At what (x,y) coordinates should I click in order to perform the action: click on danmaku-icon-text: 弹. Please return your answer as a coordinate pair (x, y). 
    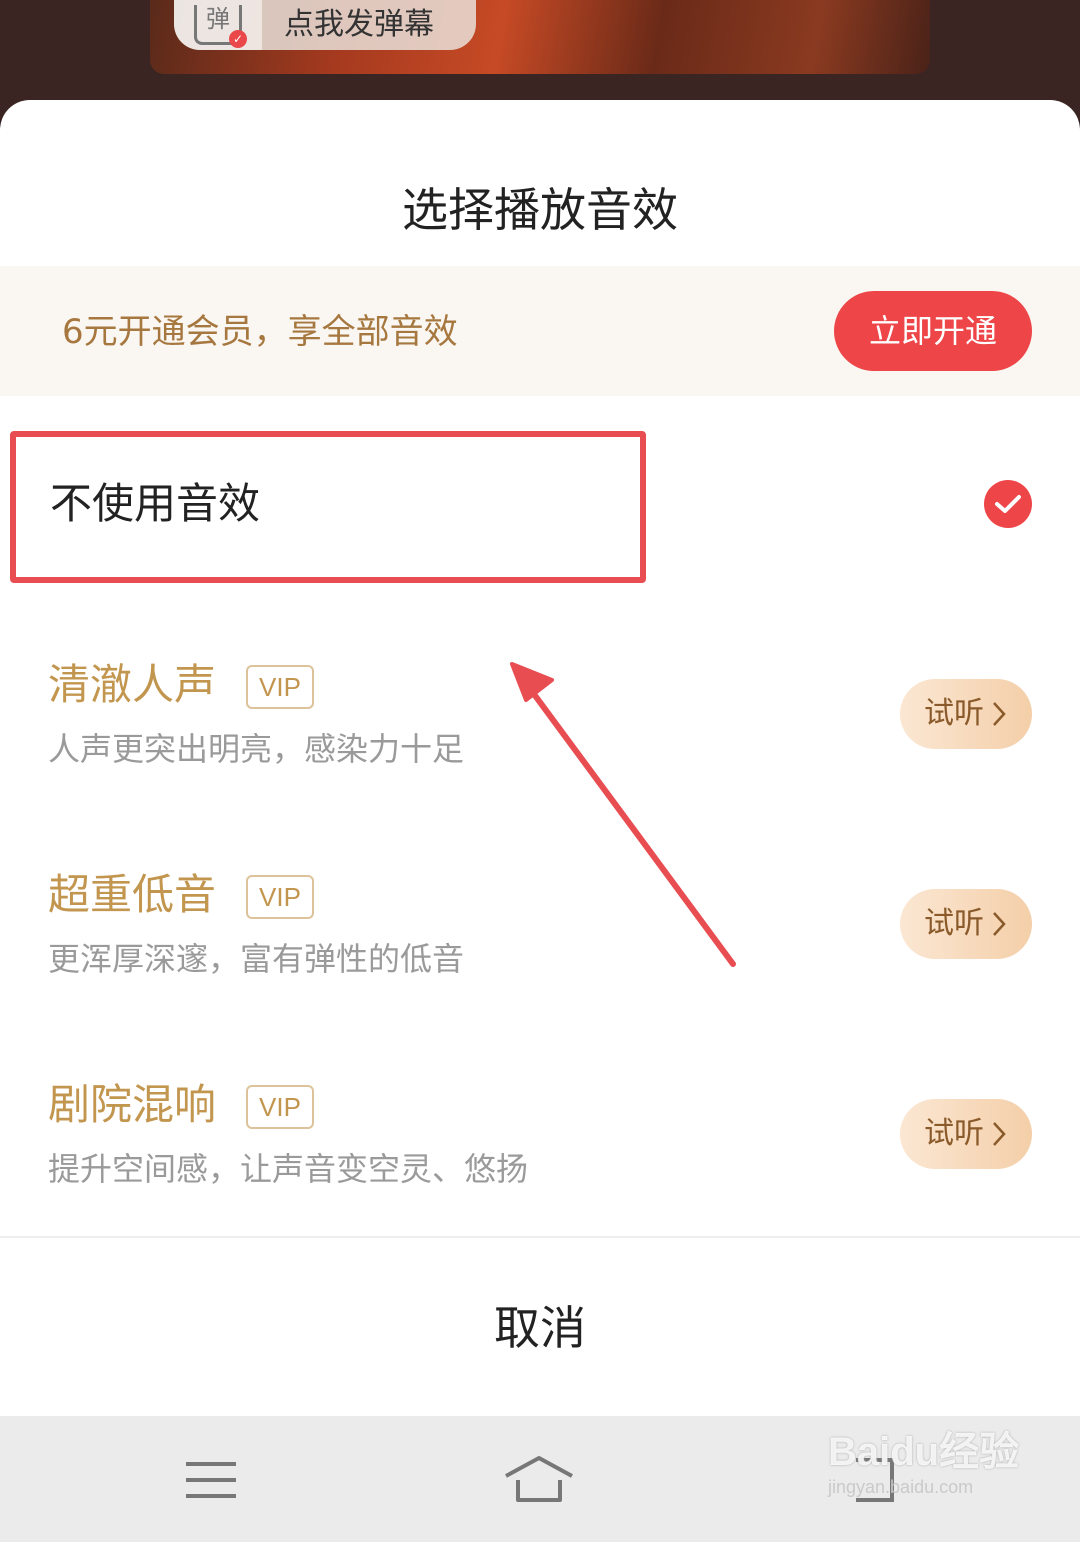
    Looking at the image, I should click on (218, 19).